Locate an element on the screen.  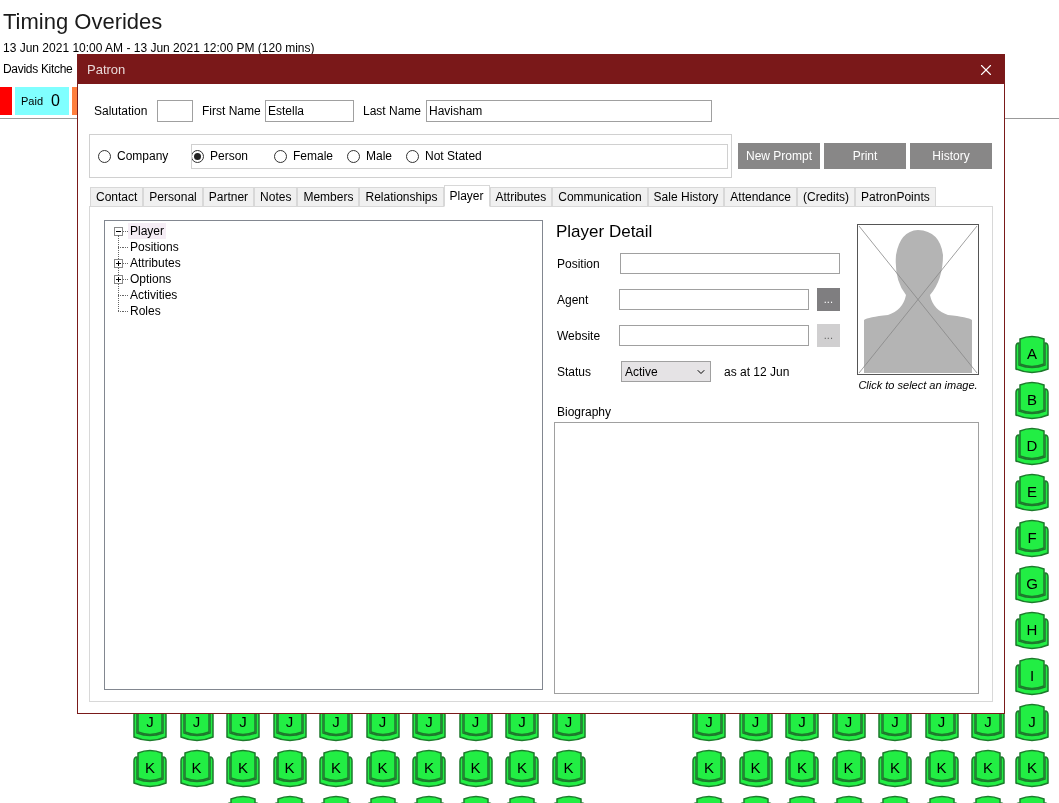
radio-label: Company is located at coordinates (143, 156).